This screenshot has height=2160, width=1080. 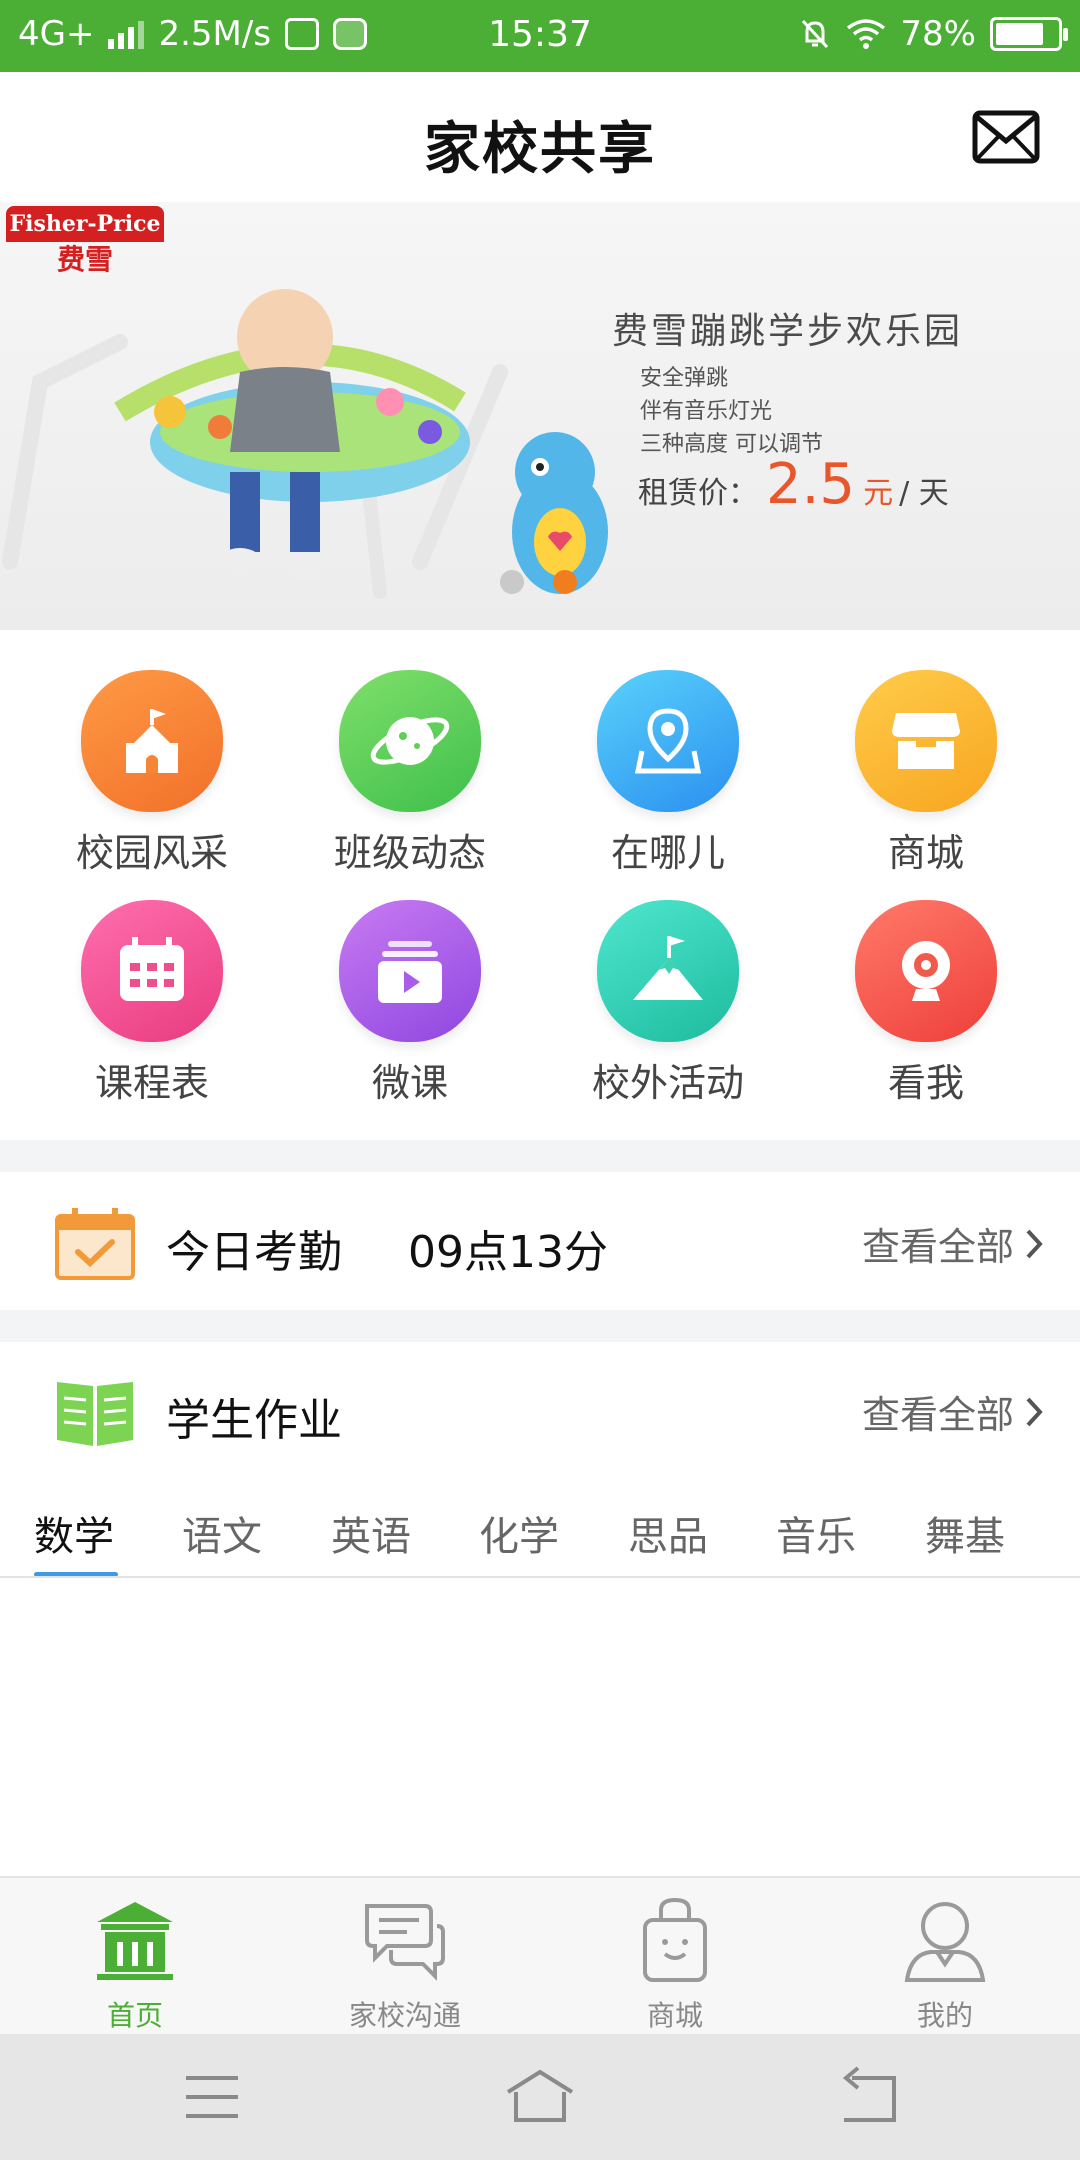 I want to click on tab-math: 数学, so click(x=74, y=1533).